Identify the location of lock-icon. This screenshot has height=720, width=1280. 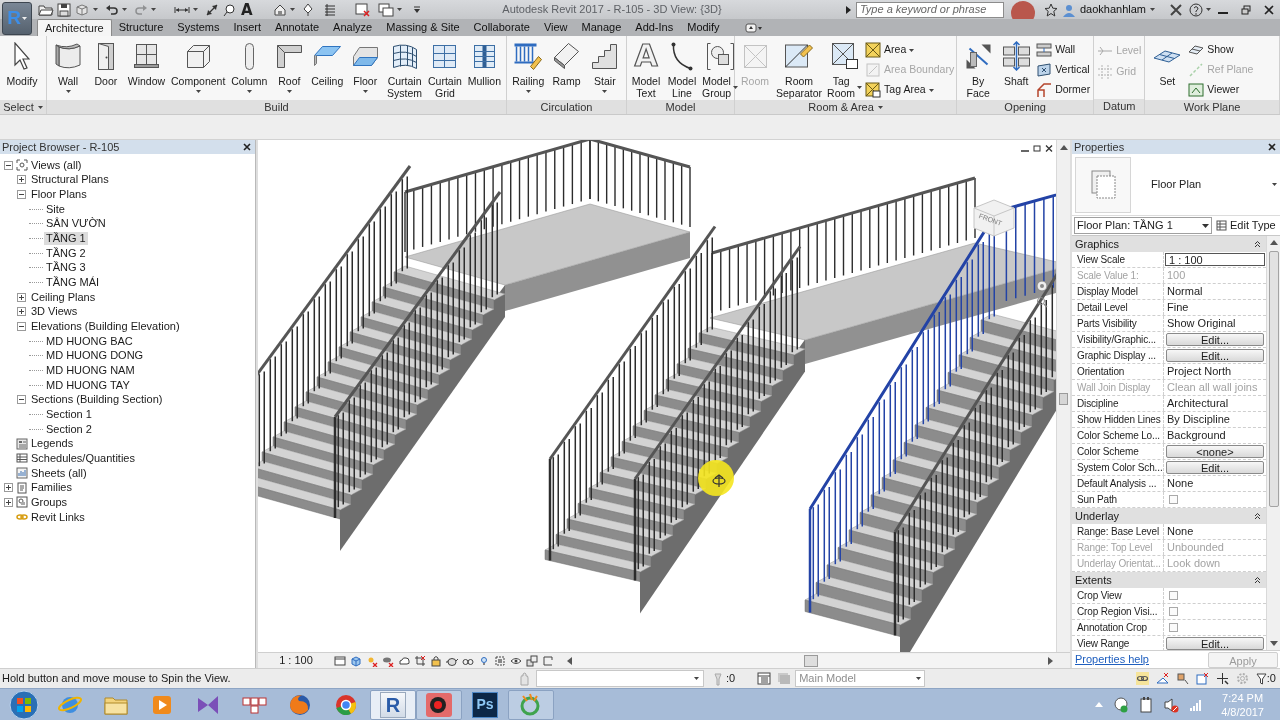
(436, 660).